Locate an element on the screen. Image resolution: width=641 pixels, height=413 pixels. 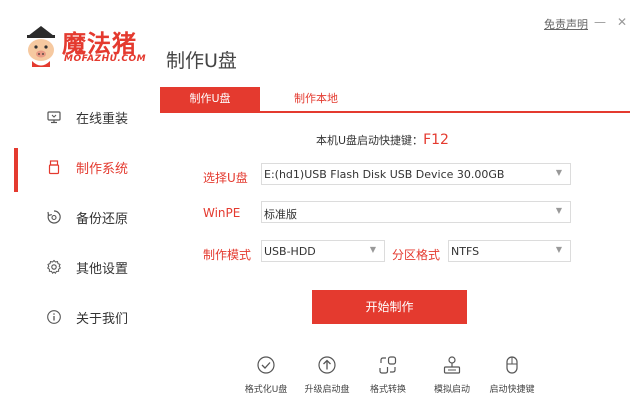
sidebar-item-backup-restore: 备份还原 is located at coordinates (75, 216).